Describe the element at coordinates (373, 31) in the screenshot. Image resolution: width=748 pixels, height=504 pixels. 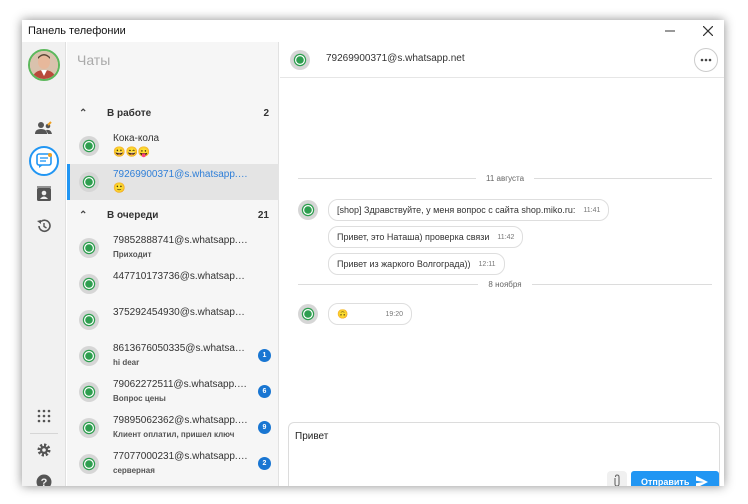
I see `title-bar: Панель телефонии` at that location.